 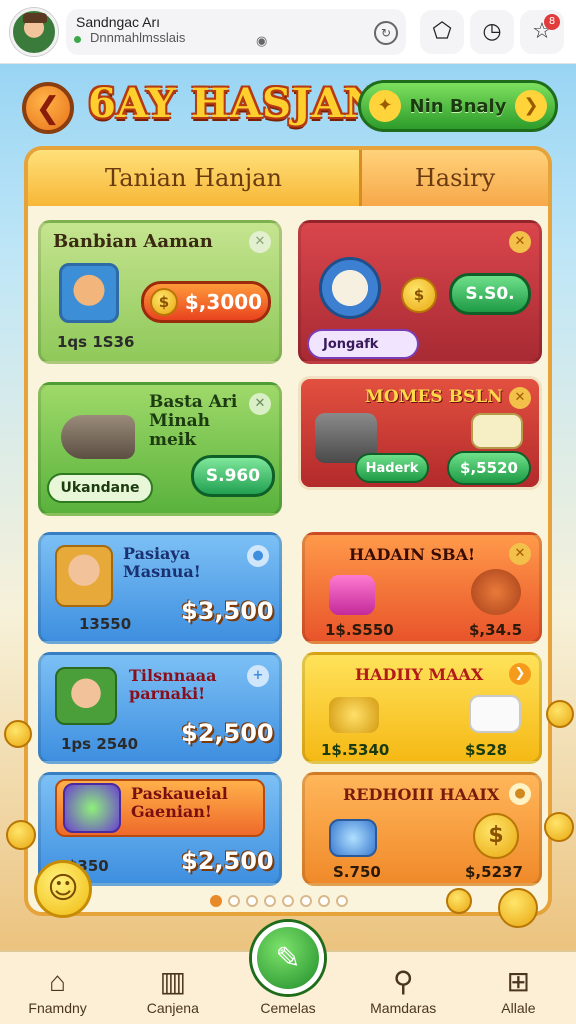 What do you see at coordinates (57, 988) in the screenshot?
I see `nav-home: ⌂ Fnamdny` at bounding box center [57, 988].